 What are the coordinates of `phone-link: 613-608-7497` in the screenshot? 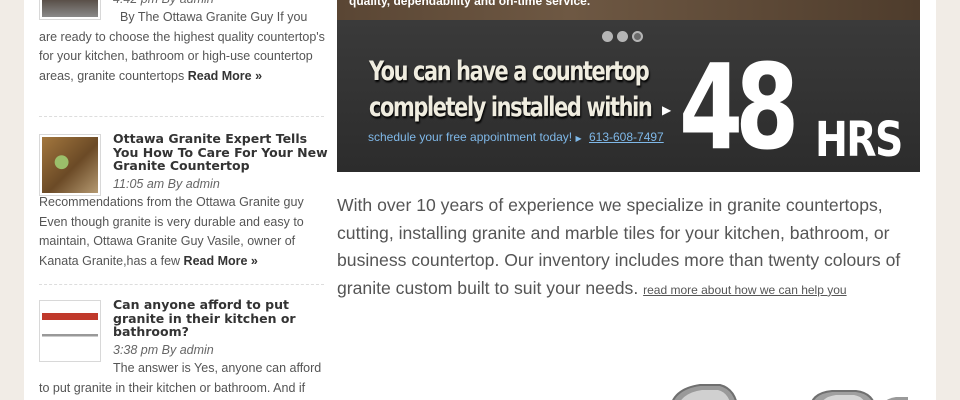 It's located at (626, 137).